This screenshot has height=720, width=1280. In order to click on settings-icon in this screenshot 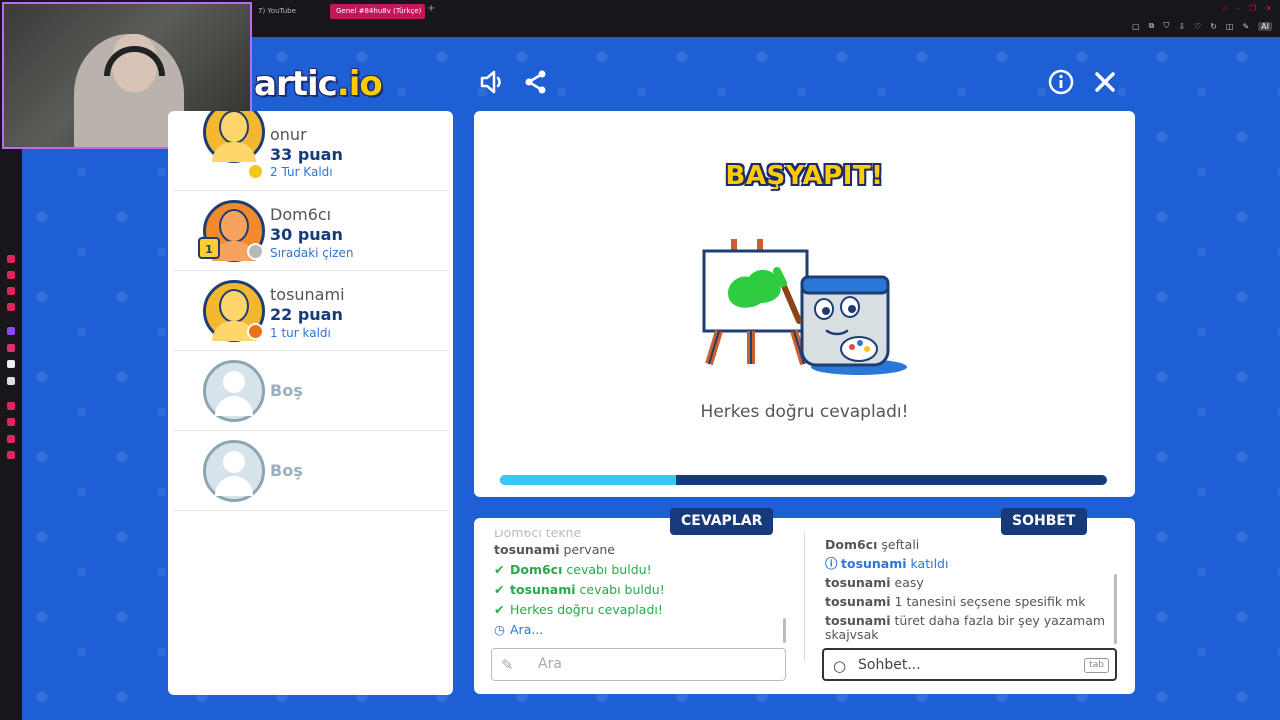, I will do `click(11, 455)`.